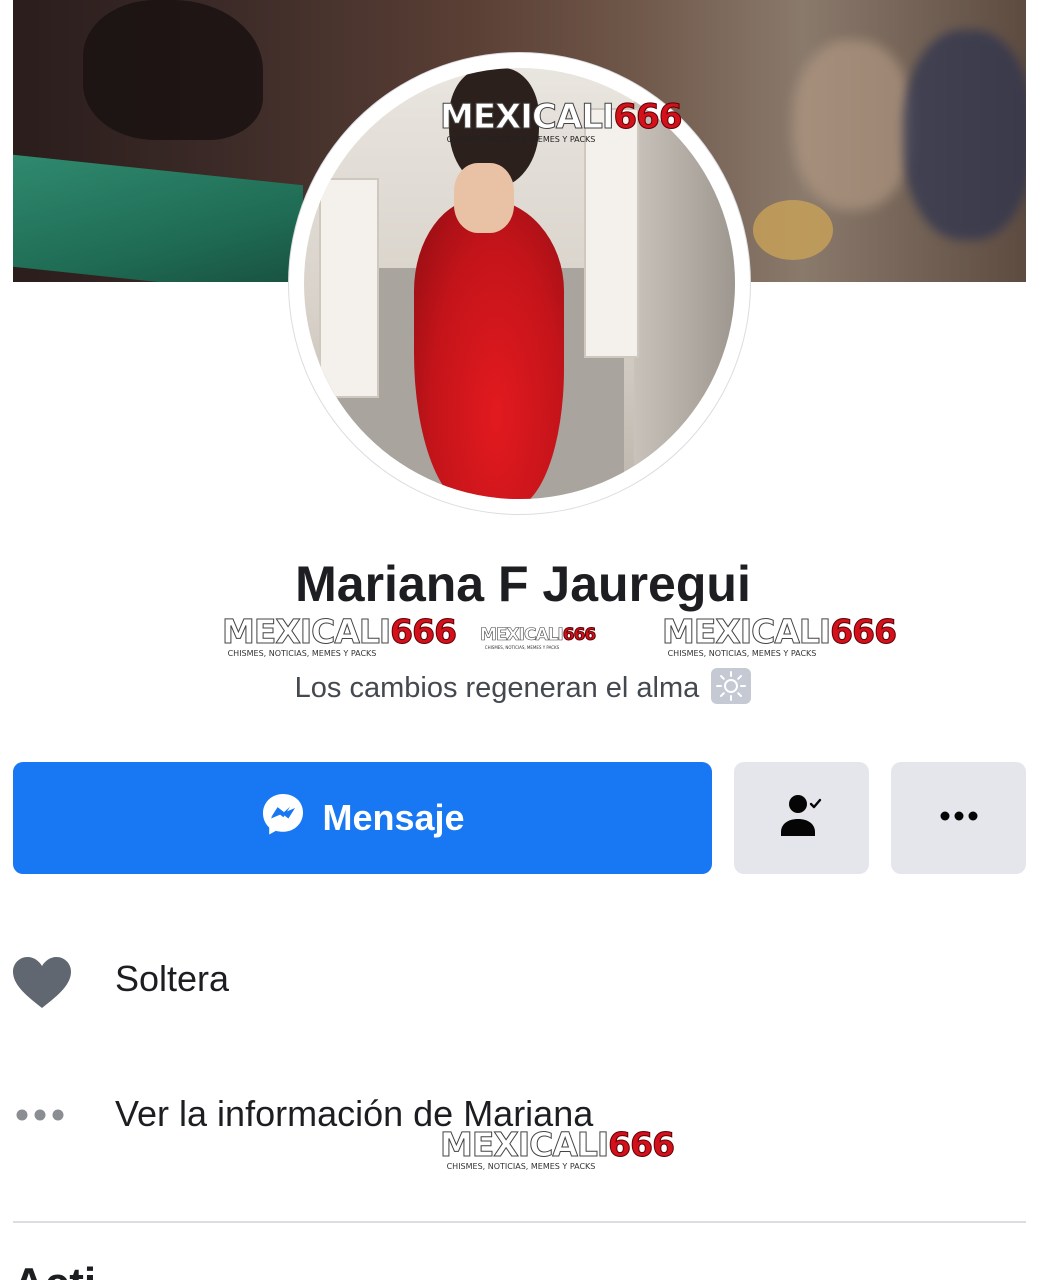 This screenshot has width=1046, height=1280. I want to click on friend-status-button, so click(801, 818).